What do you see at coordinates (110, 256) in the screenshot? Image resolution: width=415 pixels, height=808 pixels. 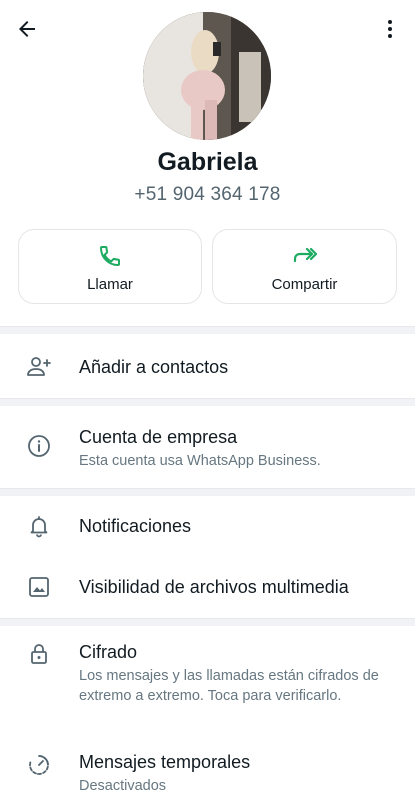 I see `phone-icon` at bounding box center [110, 256].